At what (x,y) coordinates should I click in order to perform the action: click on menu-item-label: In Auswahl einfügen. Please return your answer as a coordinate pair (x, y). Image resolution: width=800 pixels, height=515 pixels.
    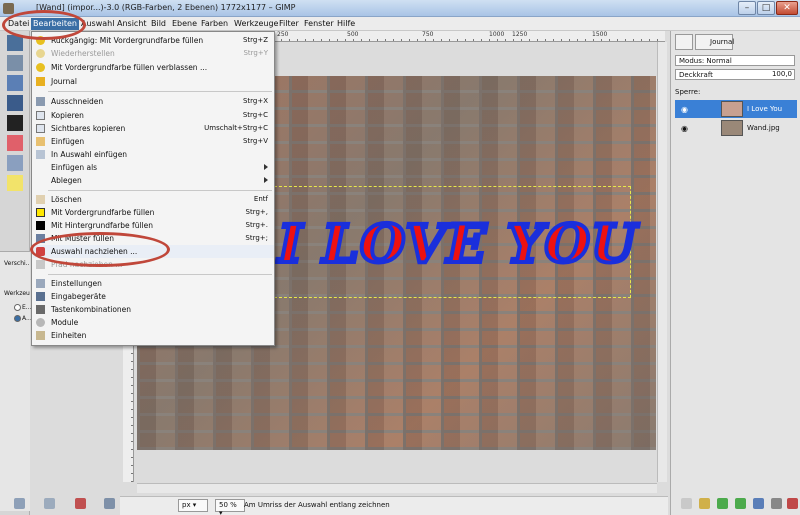
    Looking at the image, I should click on (89, 154).